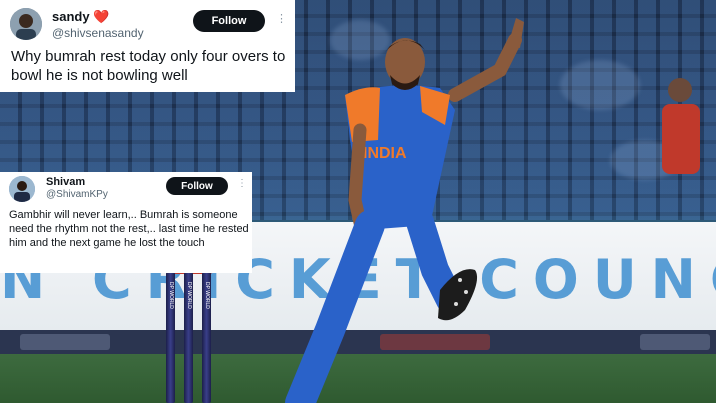 This screenshot has width=716, height=403. What do you see at coordinates (681, 126) in the screenshot?
I see `spectator` at bounding box center [681, 126].